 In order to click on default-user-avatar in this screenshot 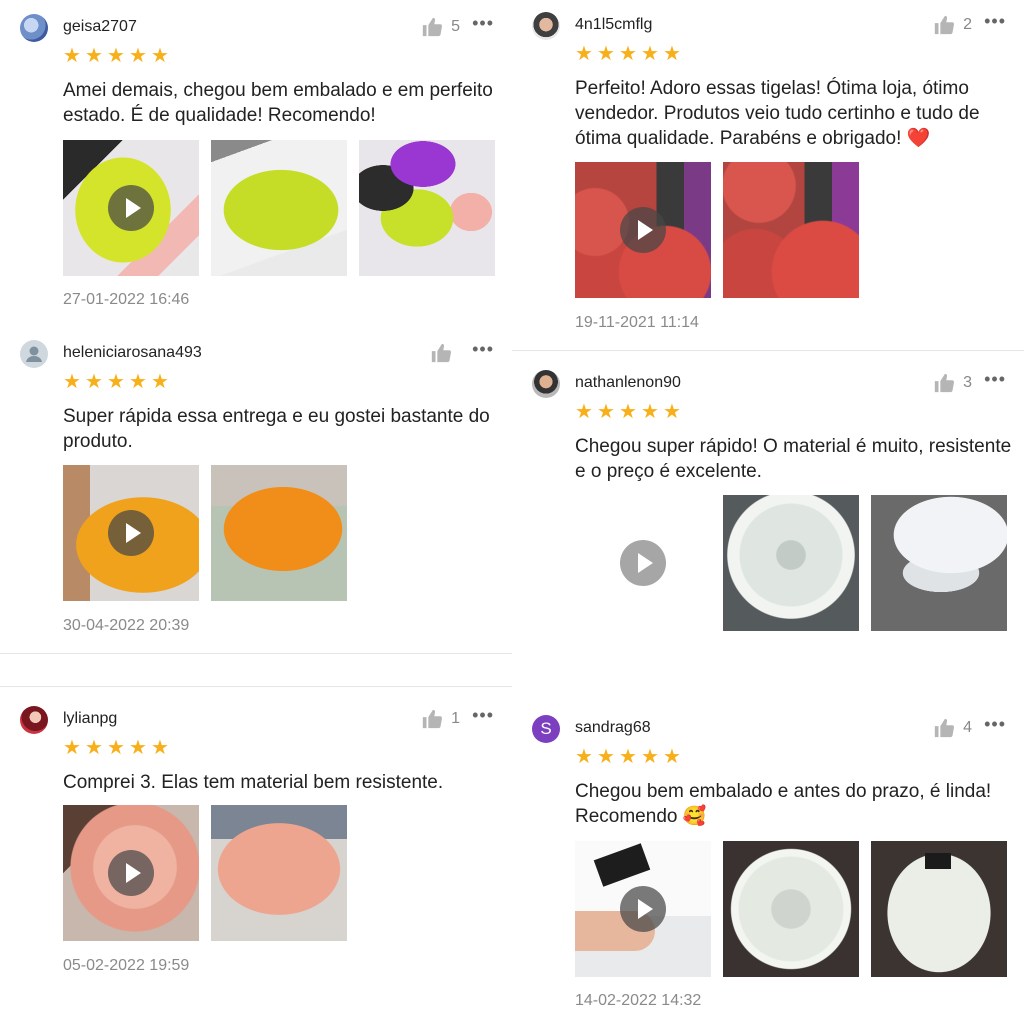, I will do `click(34, 354)`.